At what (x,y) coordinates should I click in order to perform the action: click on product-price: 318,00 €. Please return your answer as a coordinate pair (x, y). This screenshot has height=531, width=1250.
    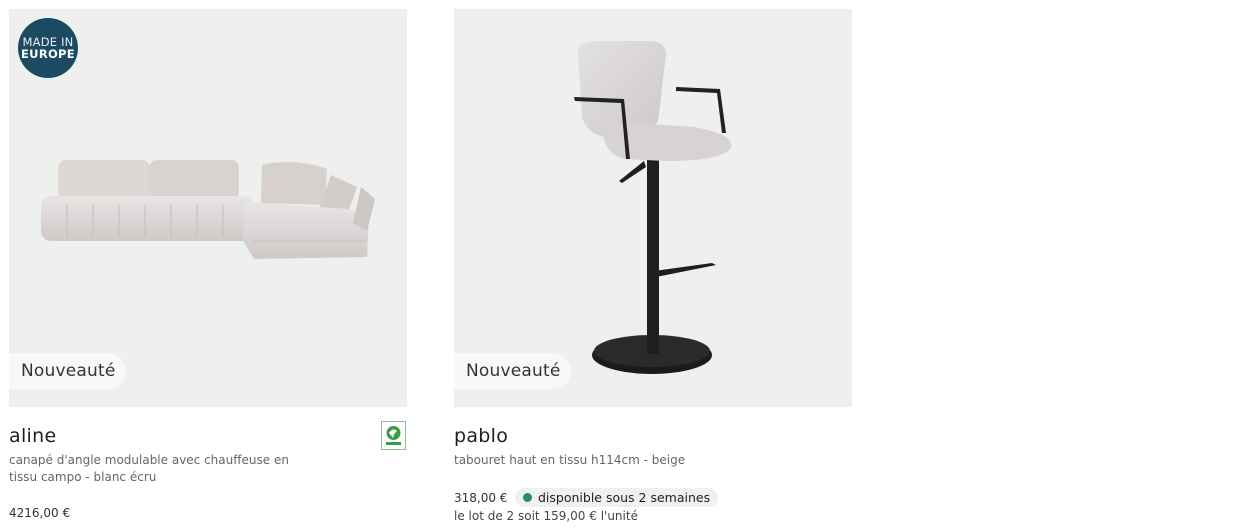
    Looking at the image, I should click on (481, 498).